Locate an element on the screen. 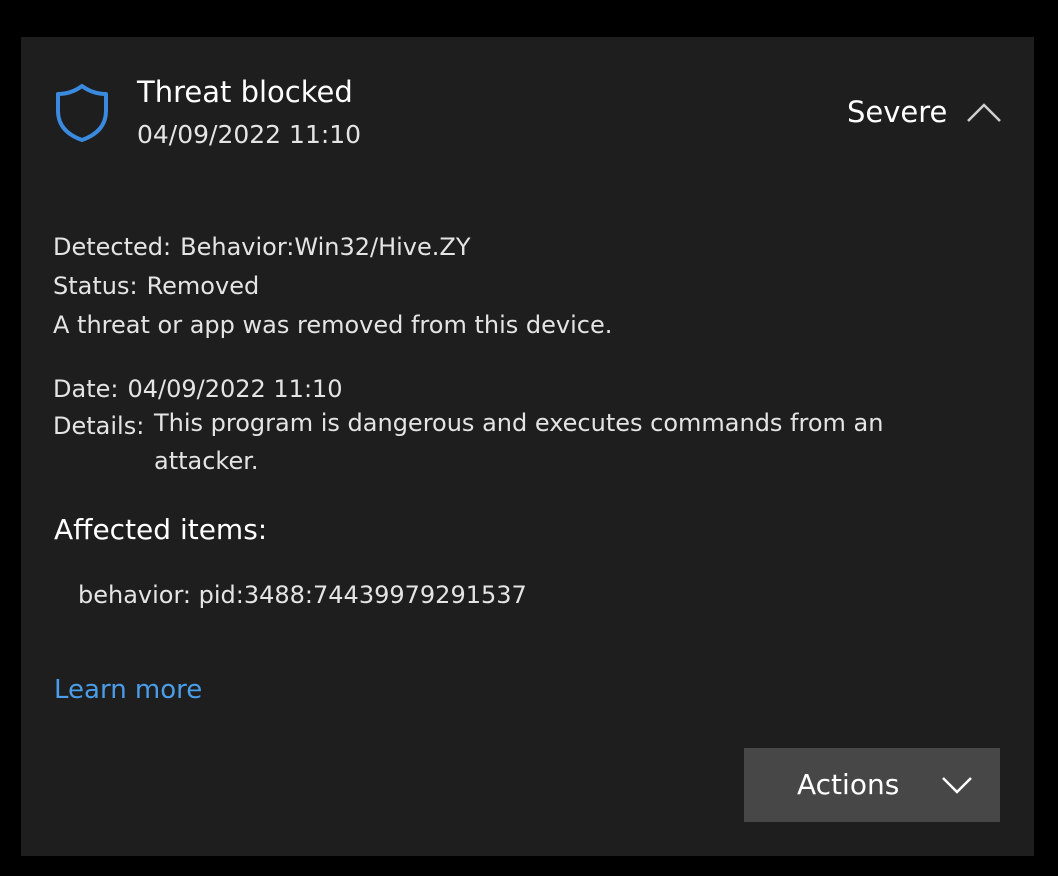 Image resolution: width=1058 pixels, height=876 pixels. detected-value: Behavior:Win32/Hive.ZY is located at coordinates (325, 247).